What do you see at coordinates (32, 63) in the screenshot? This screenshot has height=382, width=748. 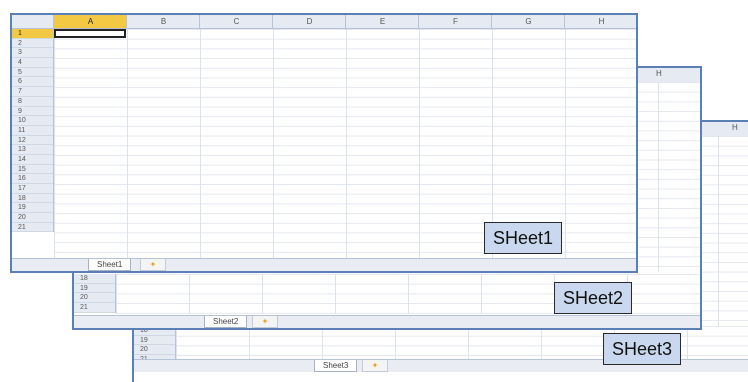 I see `row-header: 4` at bounding box center [32, 63].